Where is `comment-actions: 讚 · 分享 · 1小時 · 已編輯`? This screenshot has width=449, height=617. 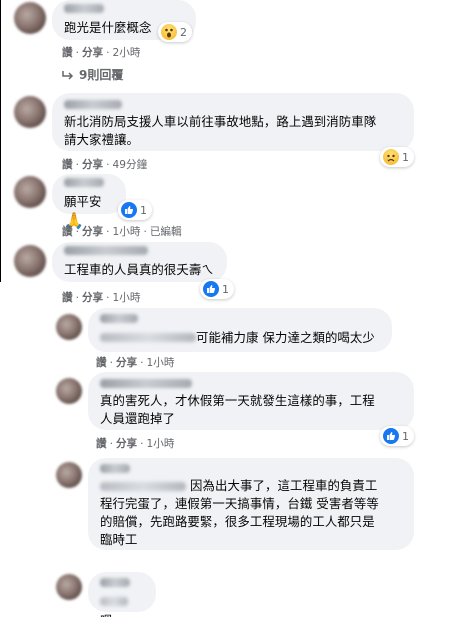
comment-actions: 讚 · 分享 · 1小時 · 已編輯 is located at coordinates (122, 232).